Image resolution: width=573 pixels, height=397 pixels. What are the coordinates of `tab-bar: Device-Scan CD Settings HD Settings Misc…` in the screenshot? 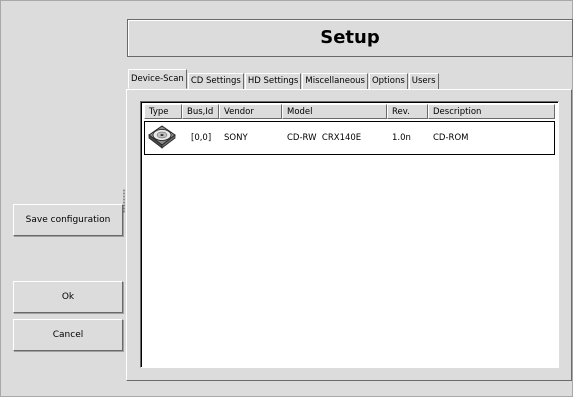 It's located at (284, 79).